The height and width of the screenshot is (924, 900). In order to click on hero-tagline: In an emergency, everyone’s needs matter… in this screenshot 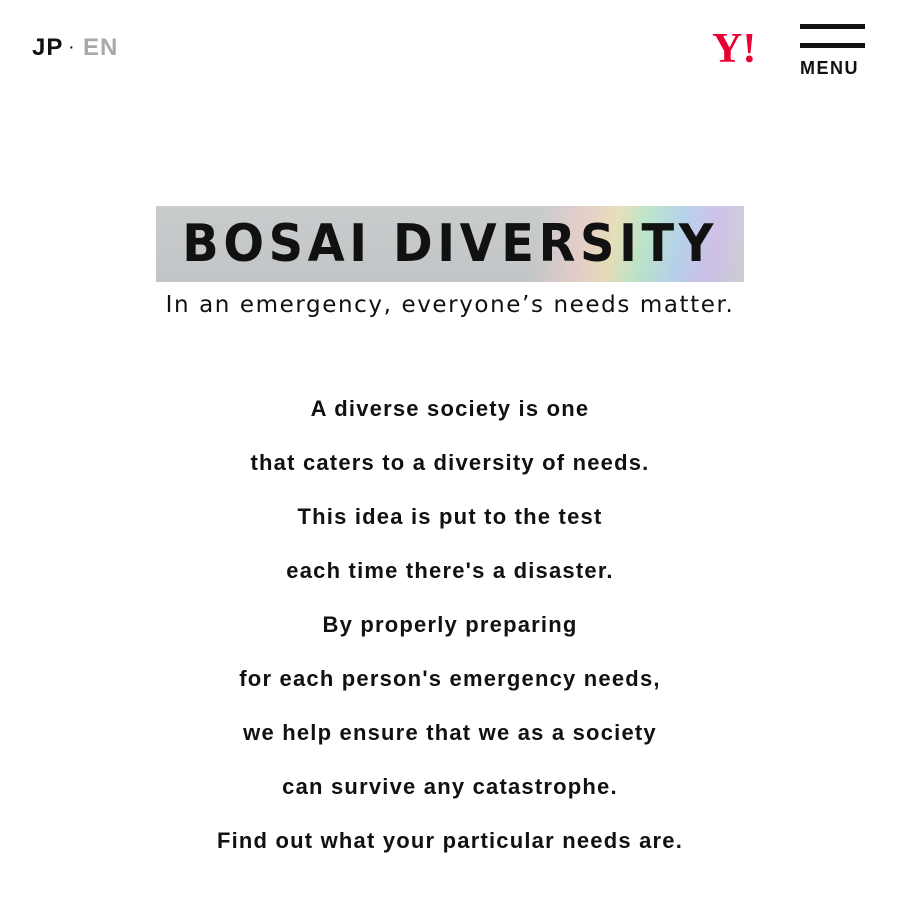, I will do `click(450, 305)`.